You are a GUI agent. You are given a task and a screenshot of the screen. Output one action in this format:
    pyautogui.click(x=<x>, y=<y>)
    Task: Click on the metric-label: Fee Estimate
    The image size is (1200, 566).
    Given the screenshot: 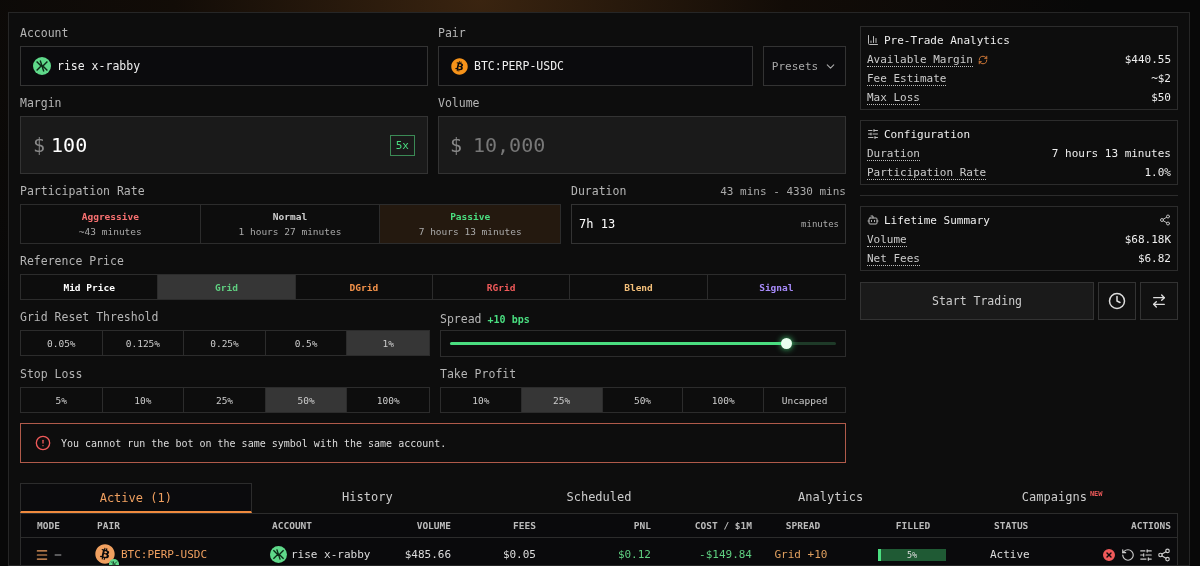 What is the action you would take?
    pyautogui.click(x=907, y=78)
    